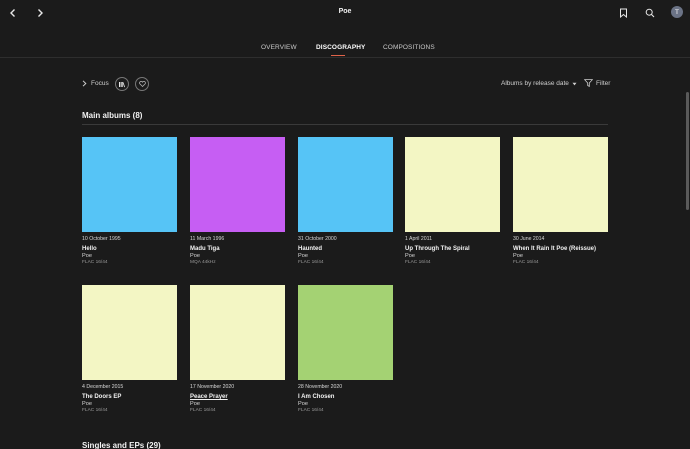  What do you see at coordinates (129, 249) in the screenshot?
I see `album-title: Hello` at bounding box center [129, 249].